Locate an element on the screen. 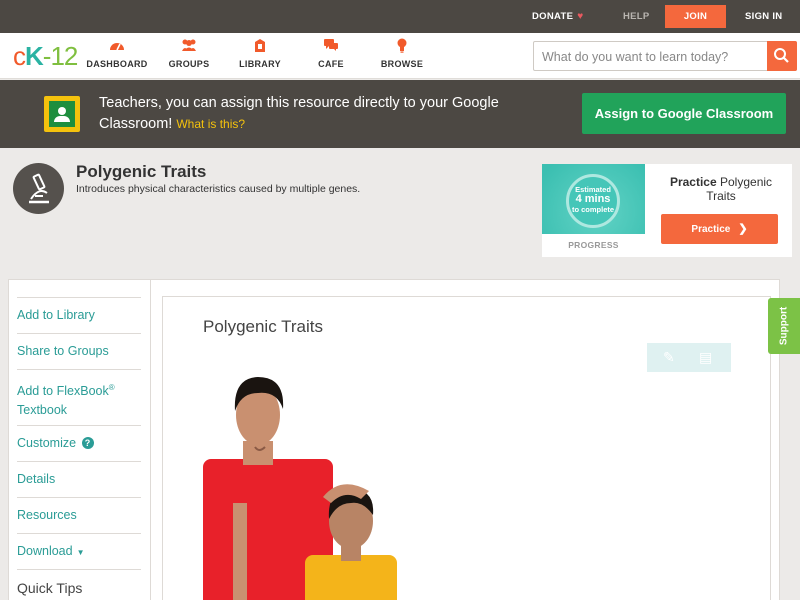 The image size is (800, 600). dashboard-icon is located at coordinates (117, 47).